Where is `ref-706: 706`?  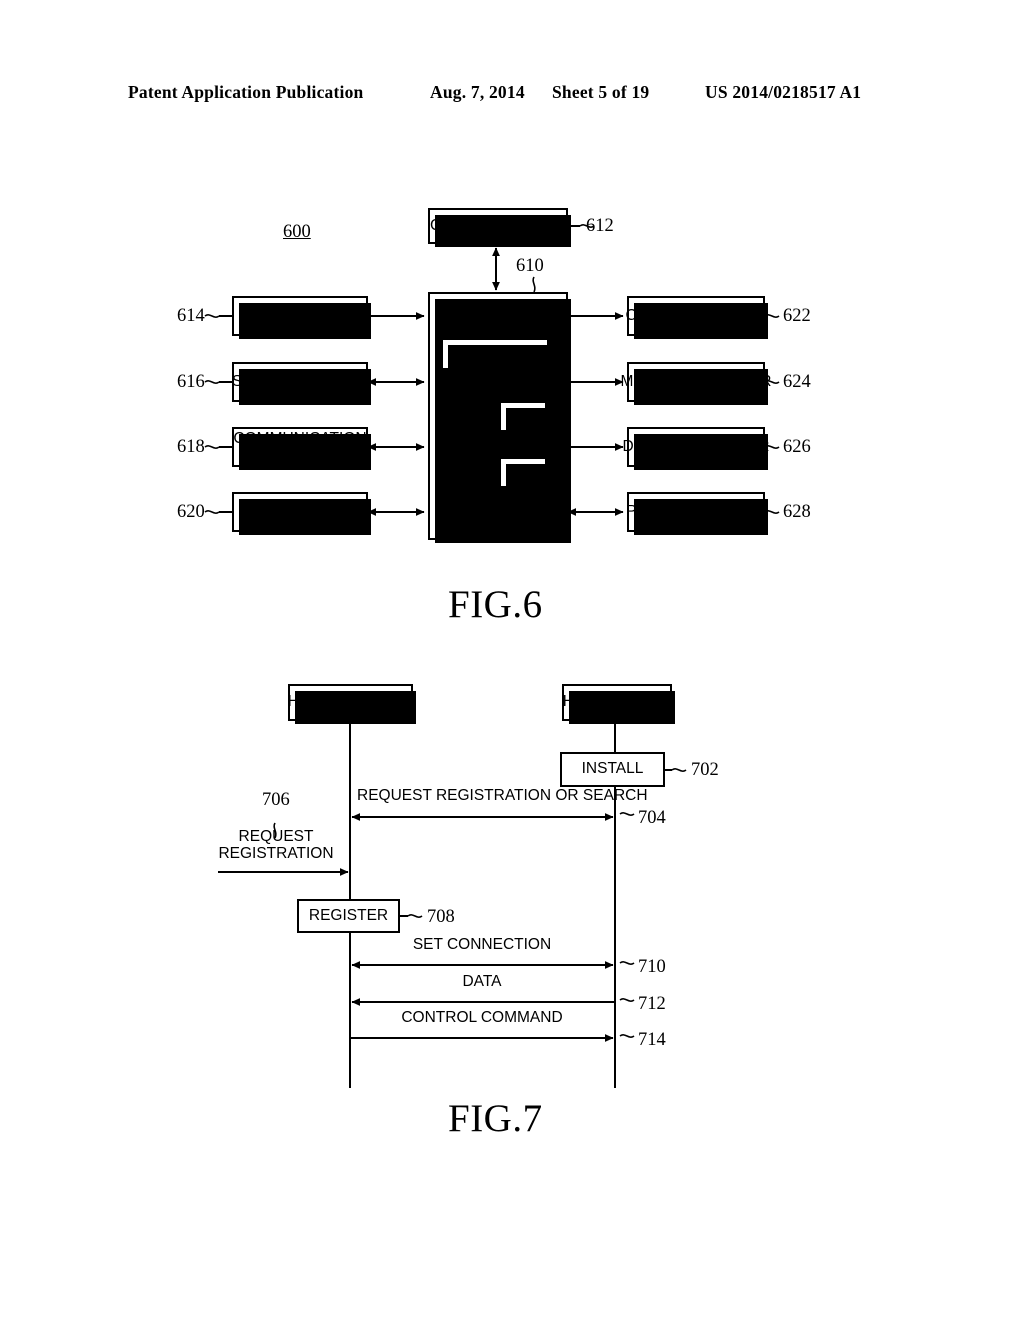 ref-706: 706 is located at coordinates (276, 800).